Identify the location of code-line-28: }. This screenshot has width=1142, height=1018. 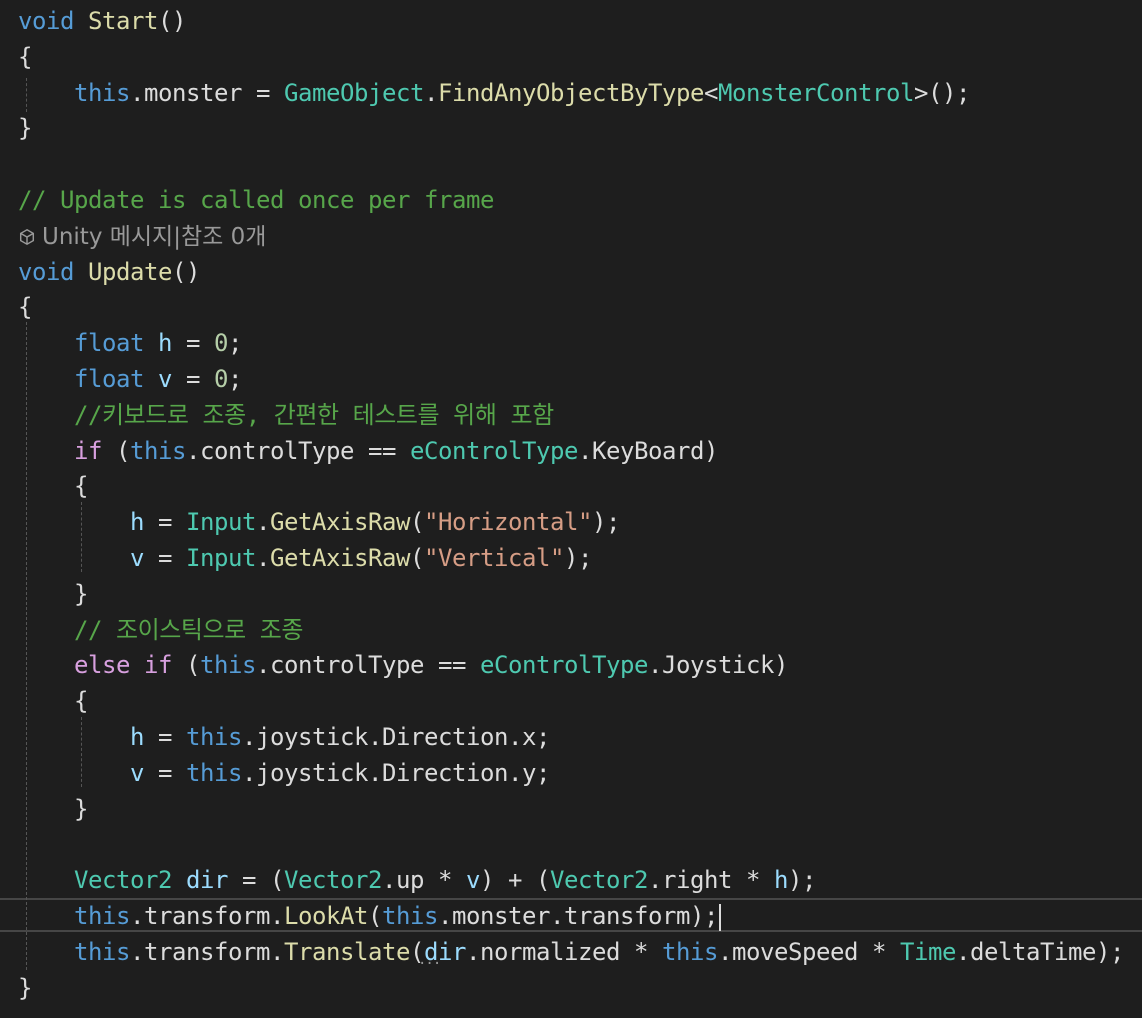
(25, 988).